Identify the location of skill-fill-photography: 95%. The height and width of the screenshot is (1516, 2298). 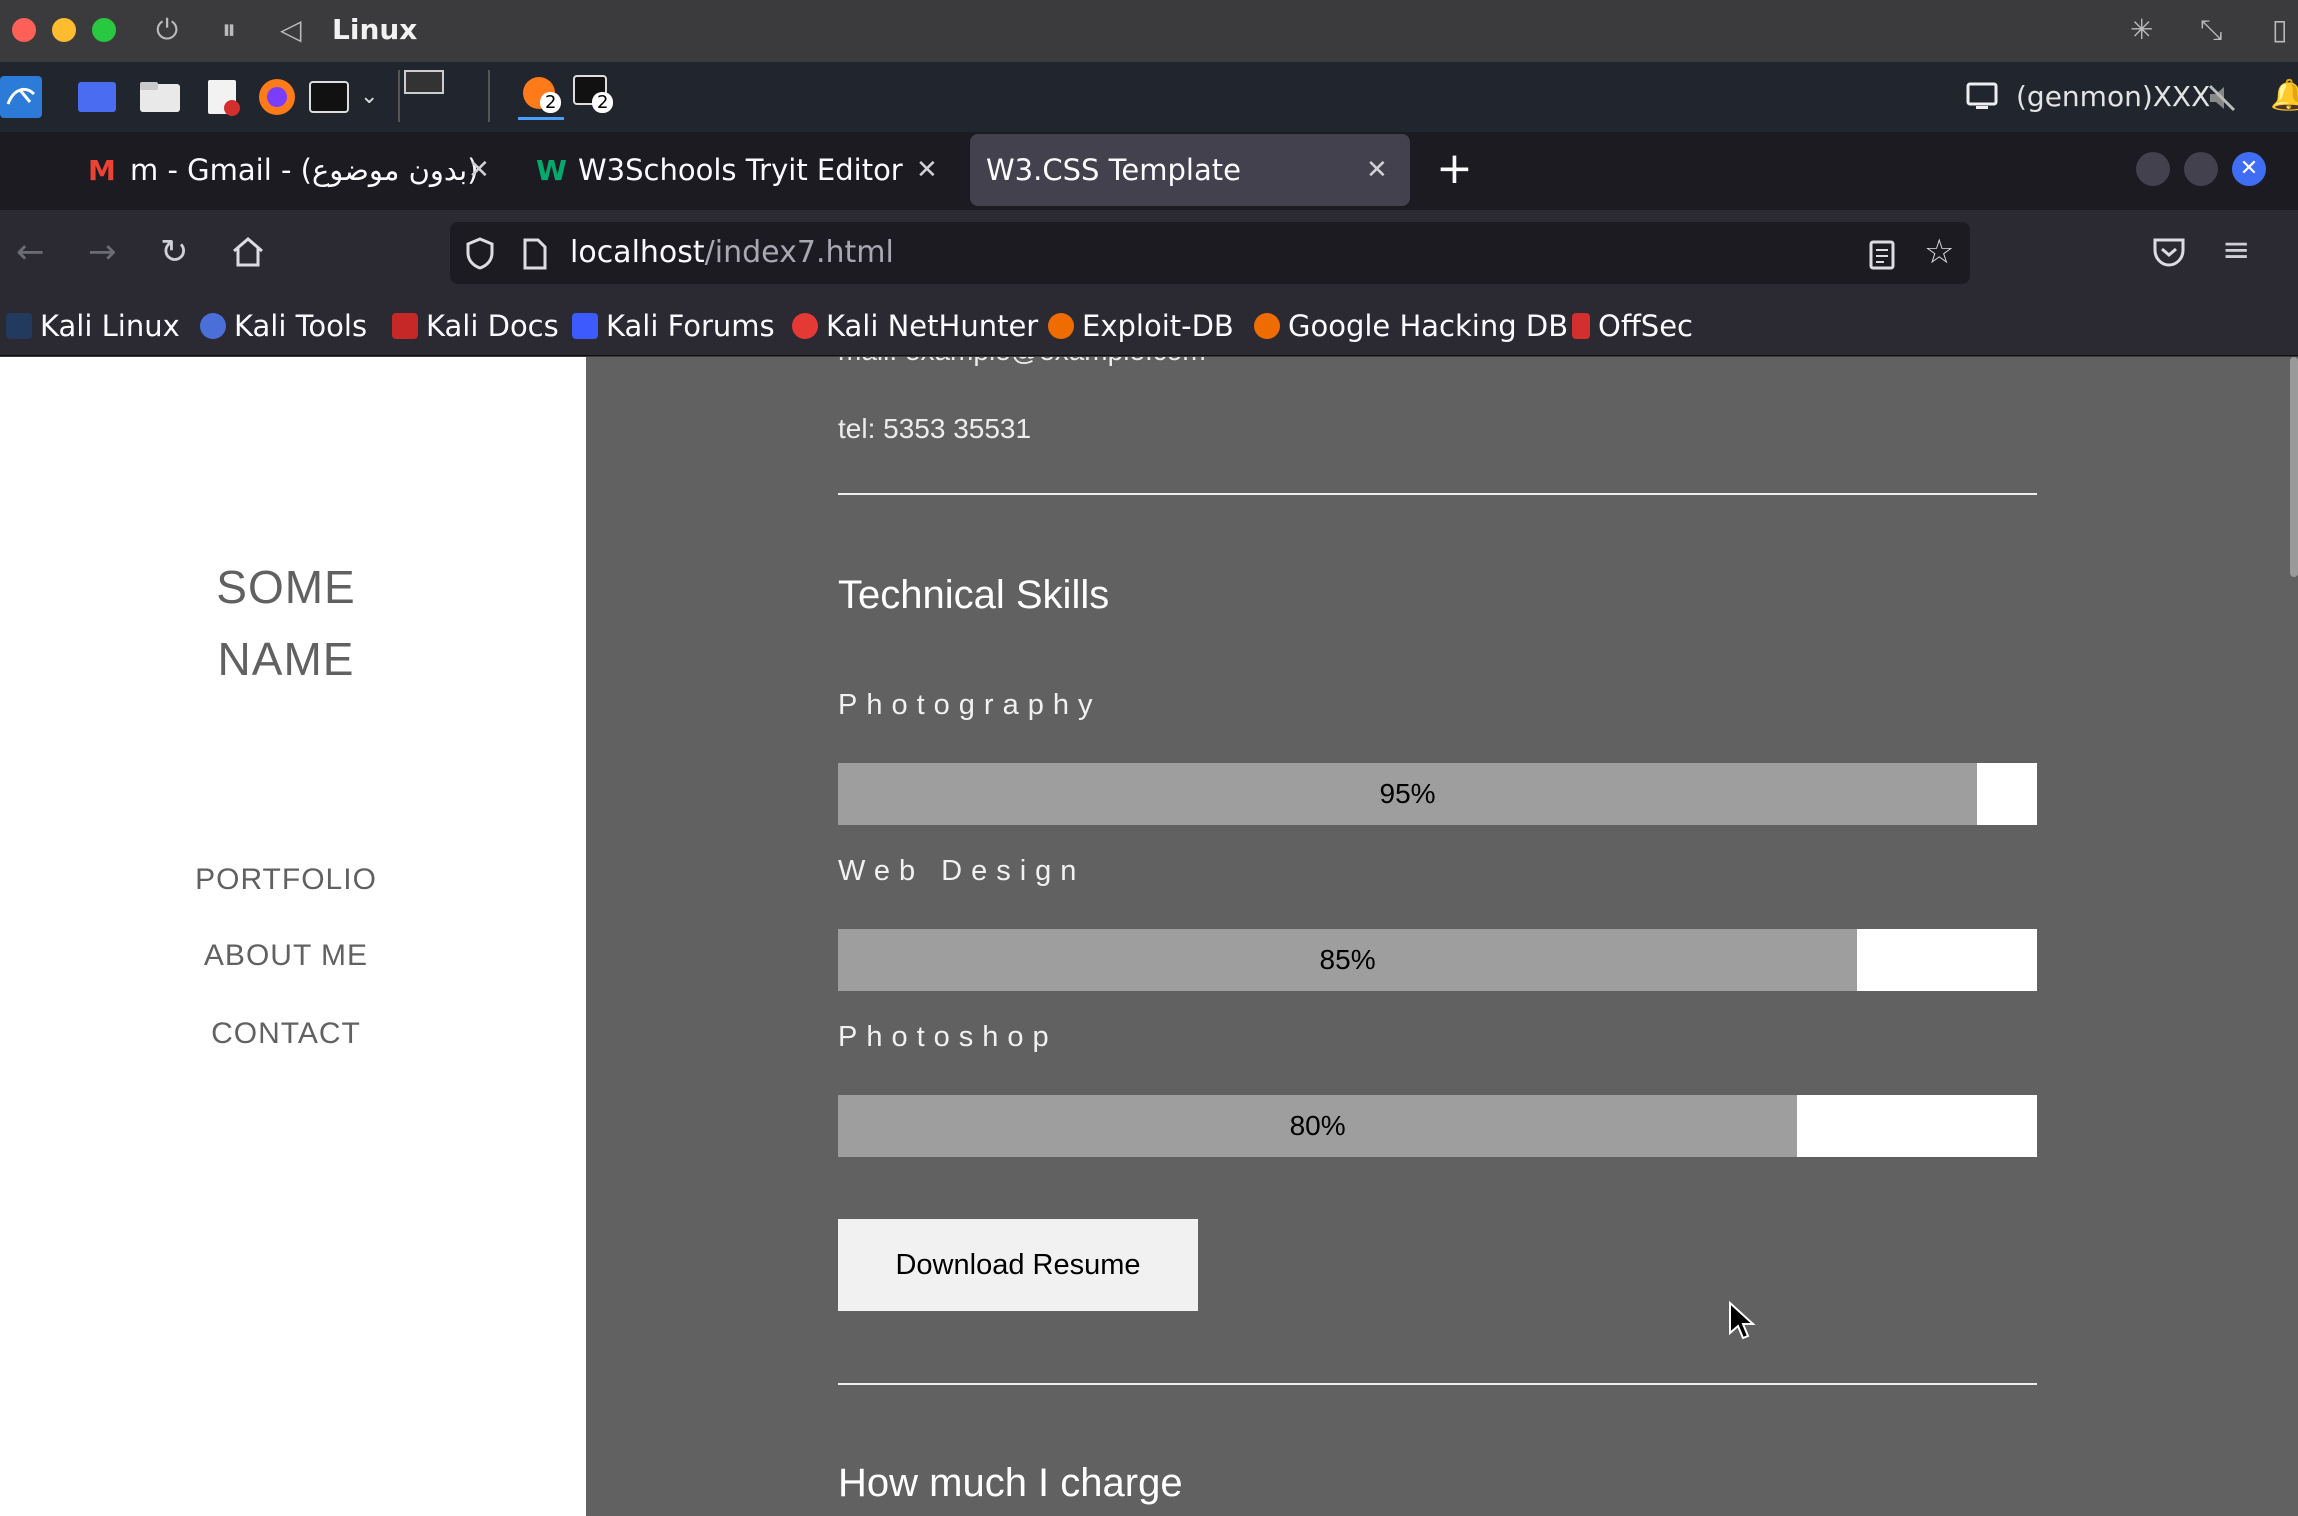
(1408, 794).